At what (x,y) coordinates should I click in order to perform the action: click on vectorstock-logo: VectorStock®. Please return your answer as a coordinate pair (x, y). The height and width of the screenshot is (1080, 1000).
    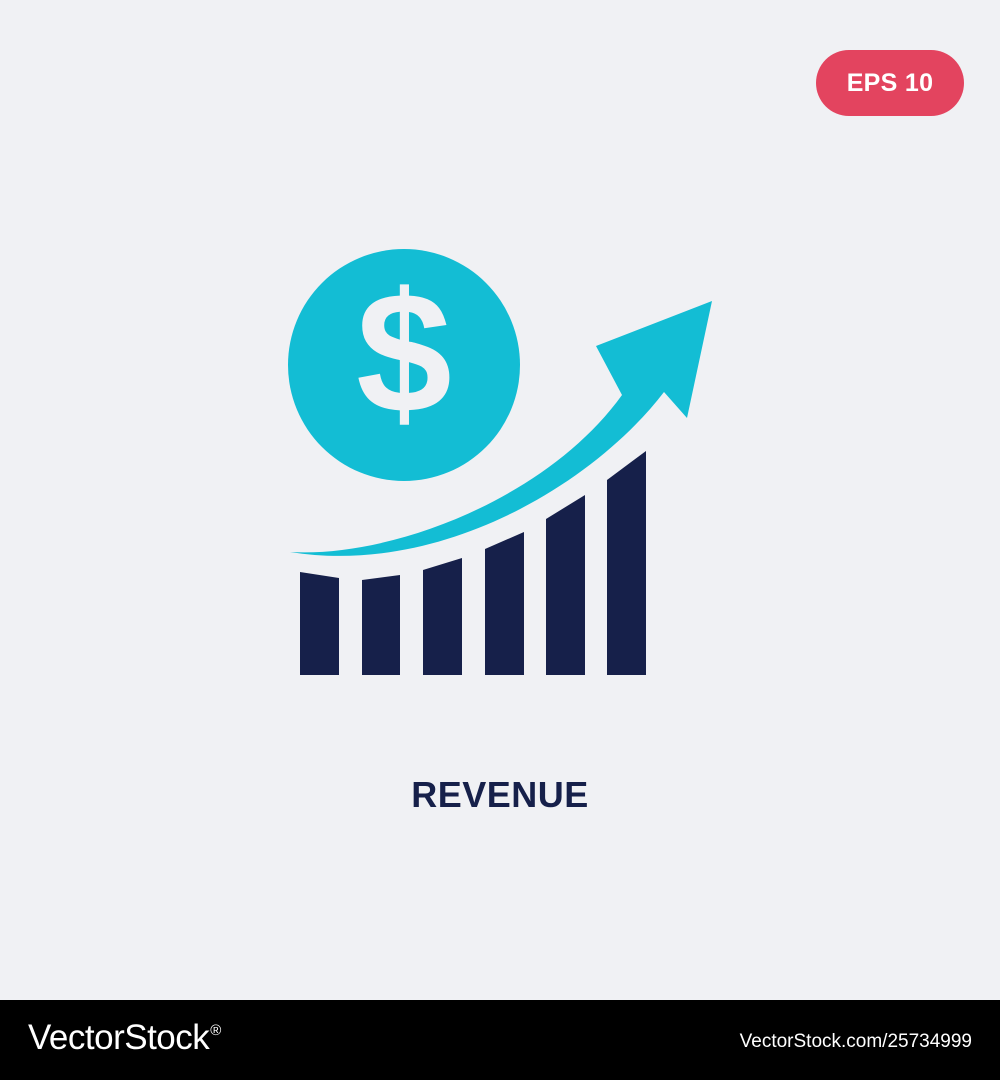
    Looking at the image, I should click on (124, 1038).